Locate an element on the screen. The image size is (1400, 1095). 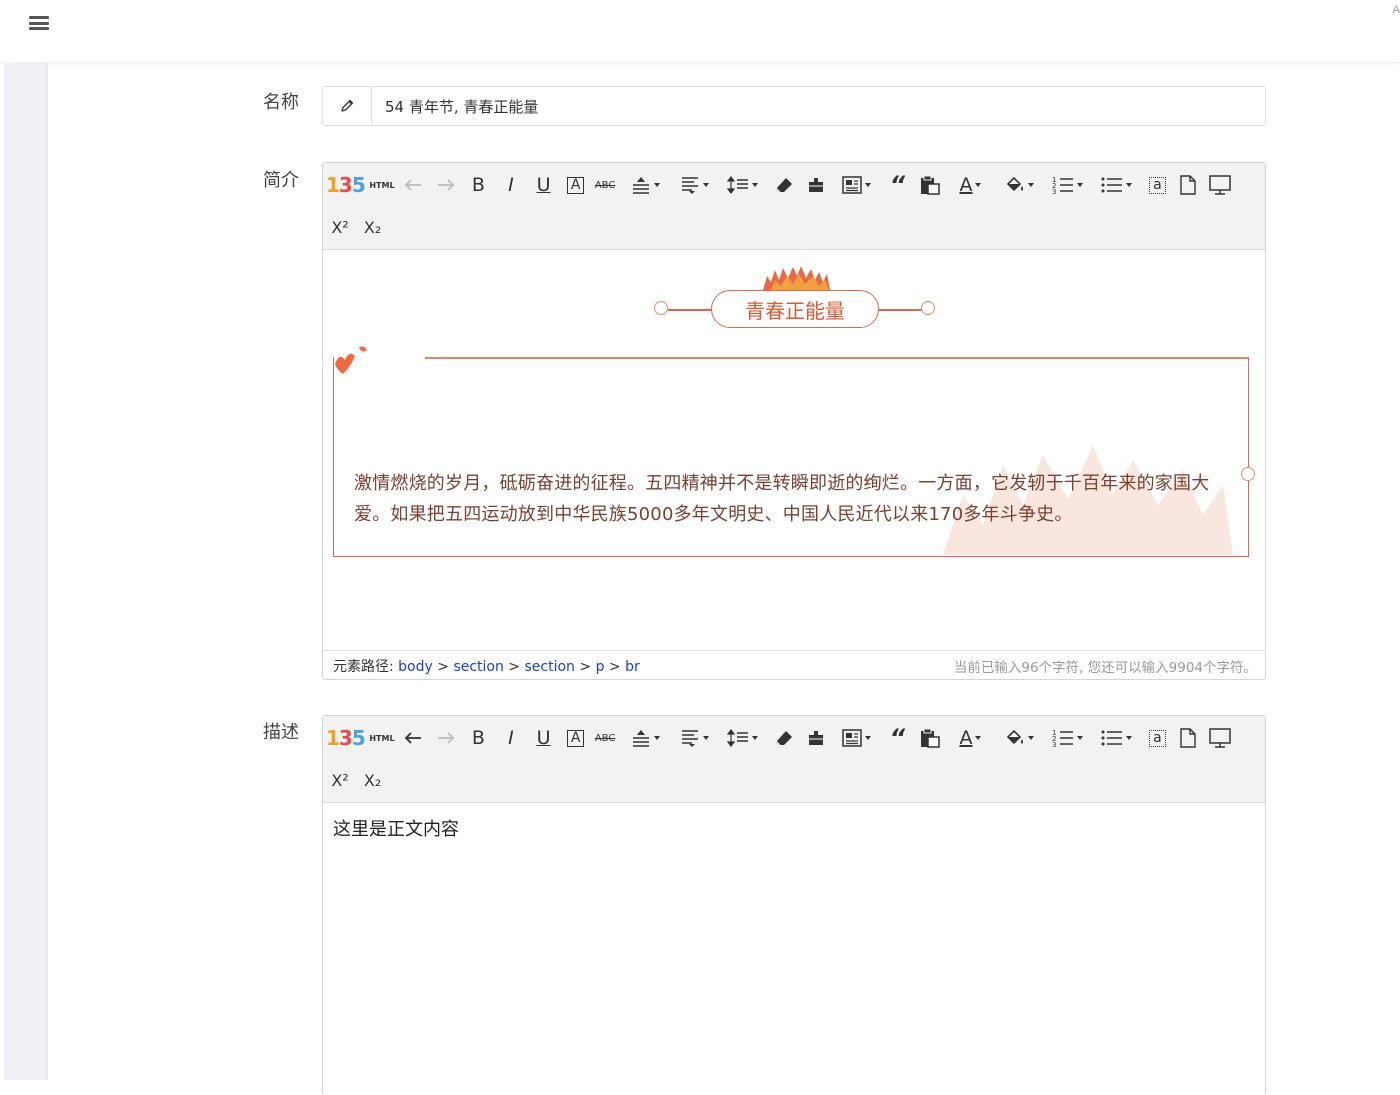
name-label: 名称 is located at coordinates (281, 102).